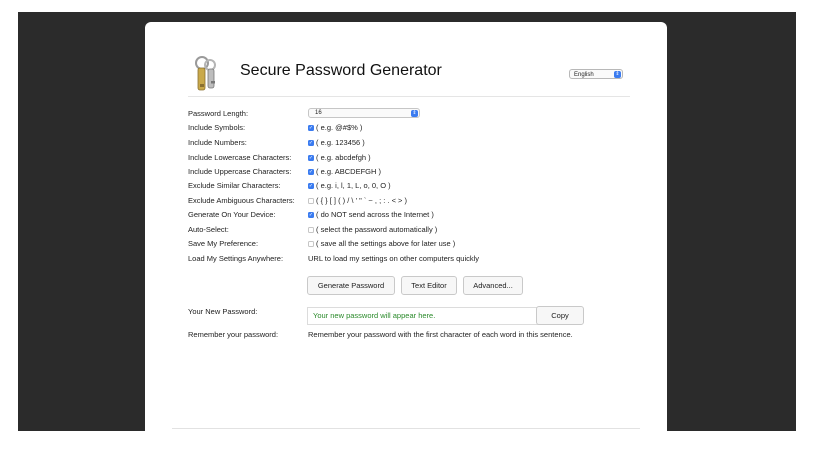 This screenshot has height=460, width=814. What do you see at coordinates (311, 244) in the screenshot?
I see `save-preference-checkbox` at bounding box center [311, 244].